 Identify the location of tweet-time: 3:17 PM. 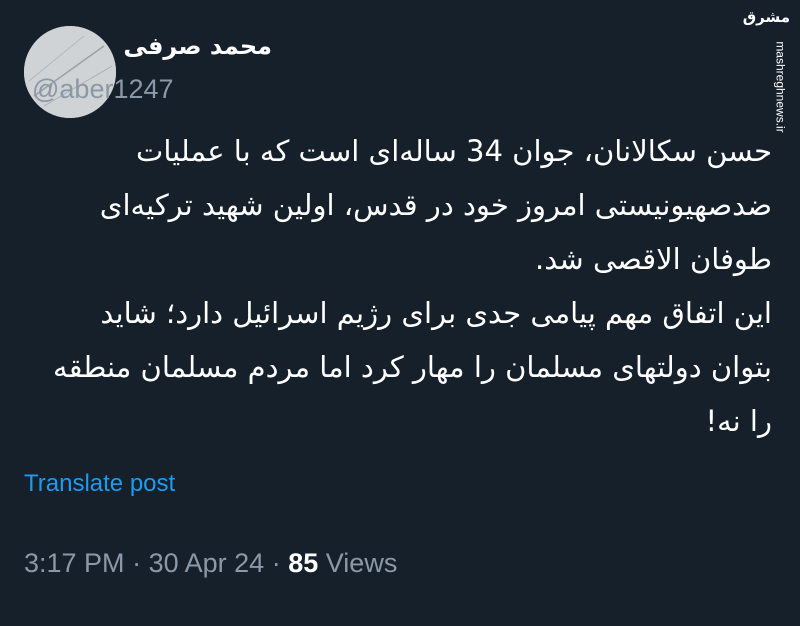
(74, 563).